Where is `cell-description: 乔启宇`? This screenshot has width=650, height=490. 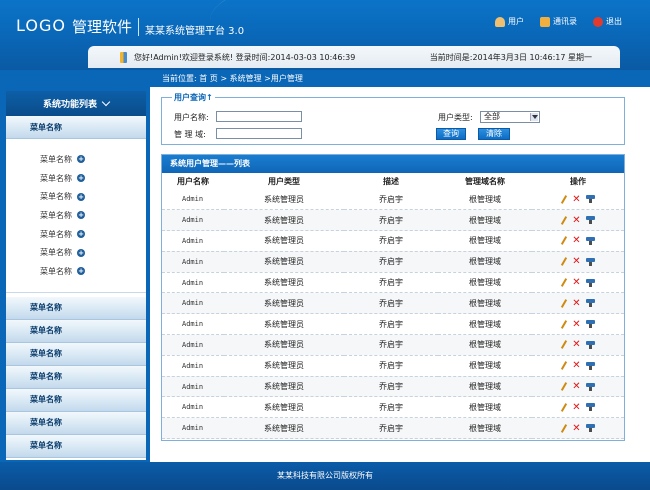 cell-description: 乔启宇 is located at coordinates (391, 387).